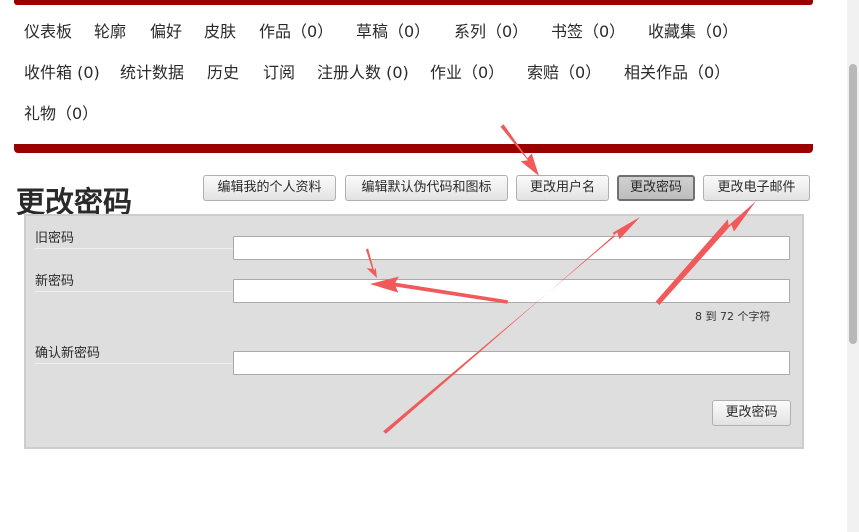 This screenshot has width=859, height=532. I want to click on nav-skins: 皮肤, so click(220, 32).